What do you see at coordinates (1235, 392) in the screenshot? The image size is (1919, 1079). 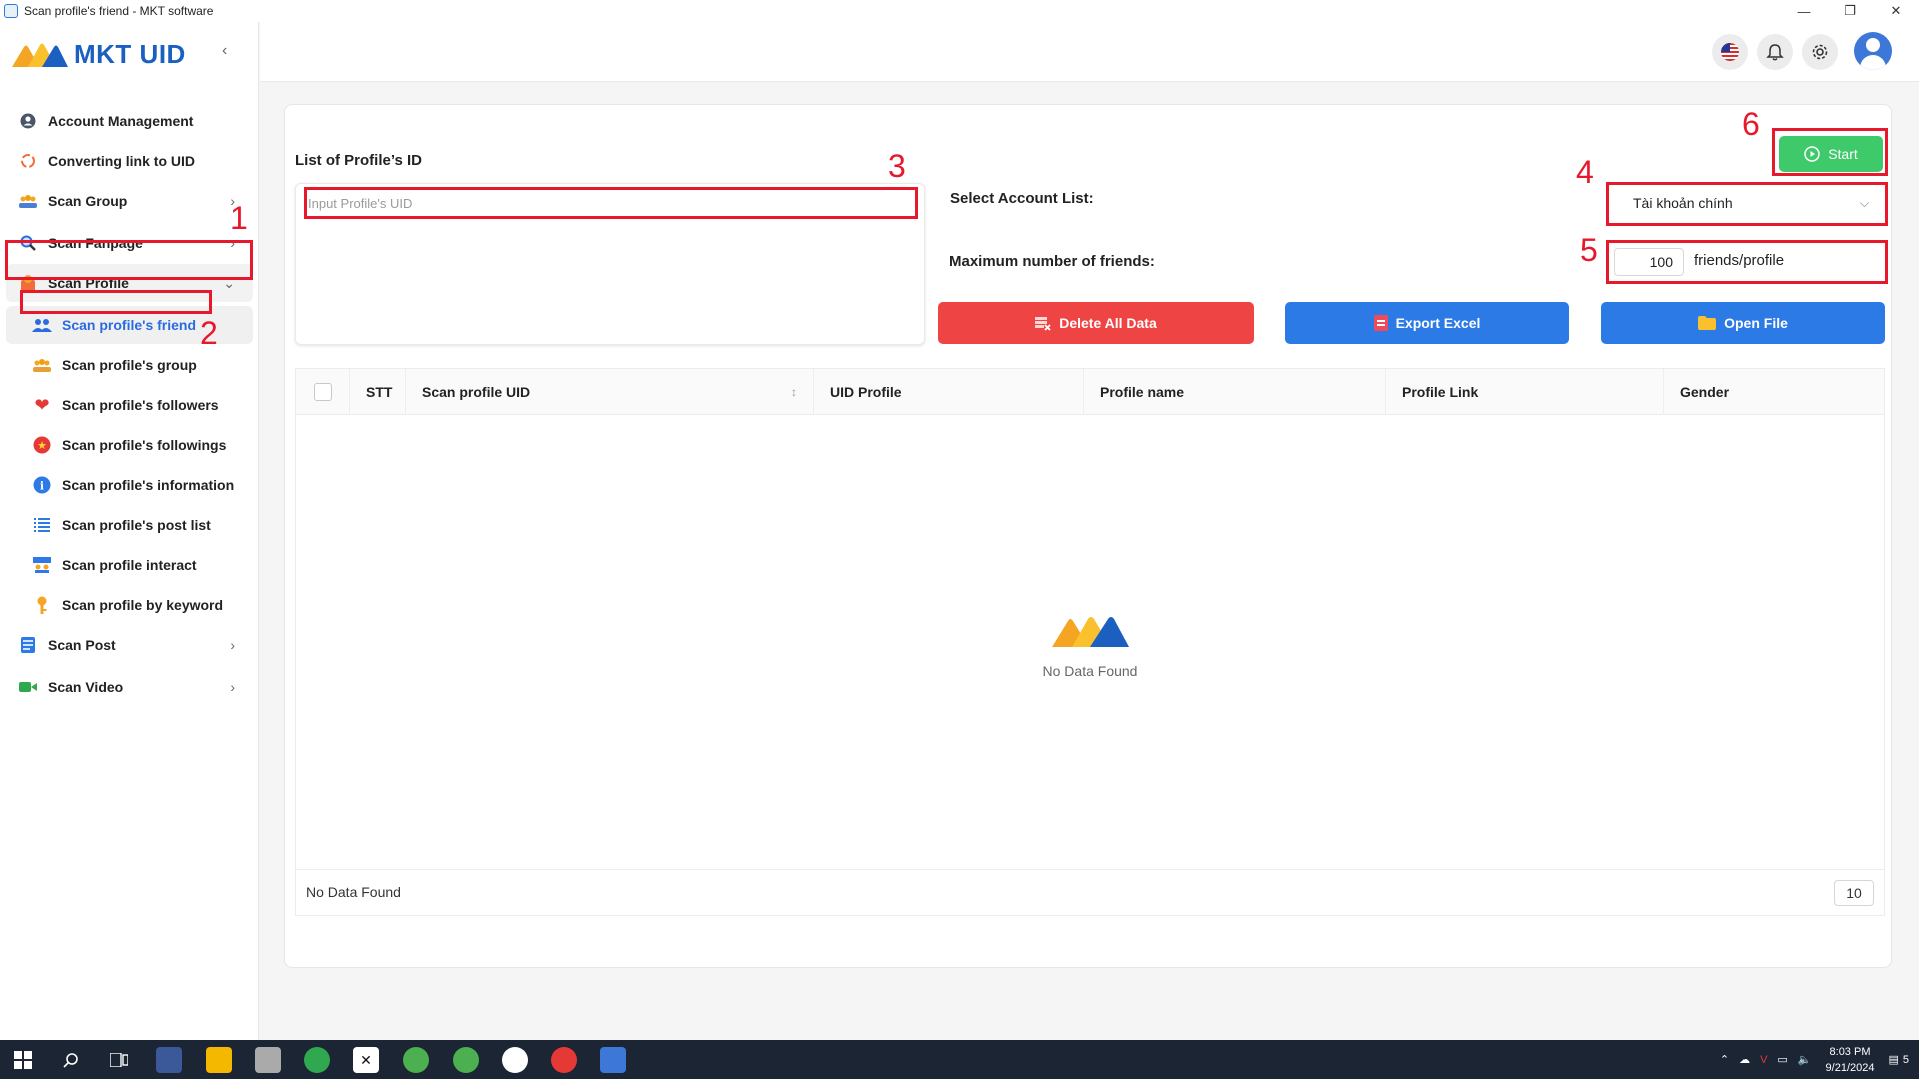 I see `column-header-profile-name: Profile name` at bounding box center [1235, 392].